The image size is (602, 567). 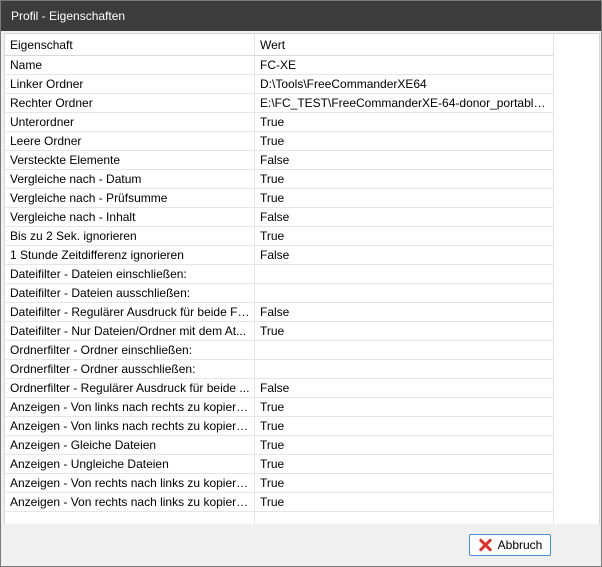 I want to click on dialog-footer: Abbruch, so click(x=301, y=545).